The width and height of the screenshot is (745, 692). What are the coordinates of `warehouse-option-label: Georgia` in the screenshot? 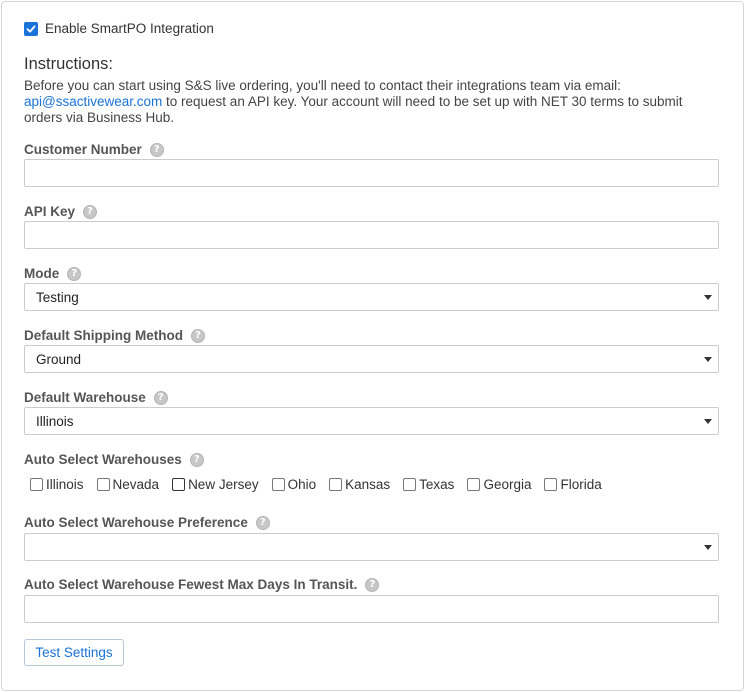 It's located at (507, 484).